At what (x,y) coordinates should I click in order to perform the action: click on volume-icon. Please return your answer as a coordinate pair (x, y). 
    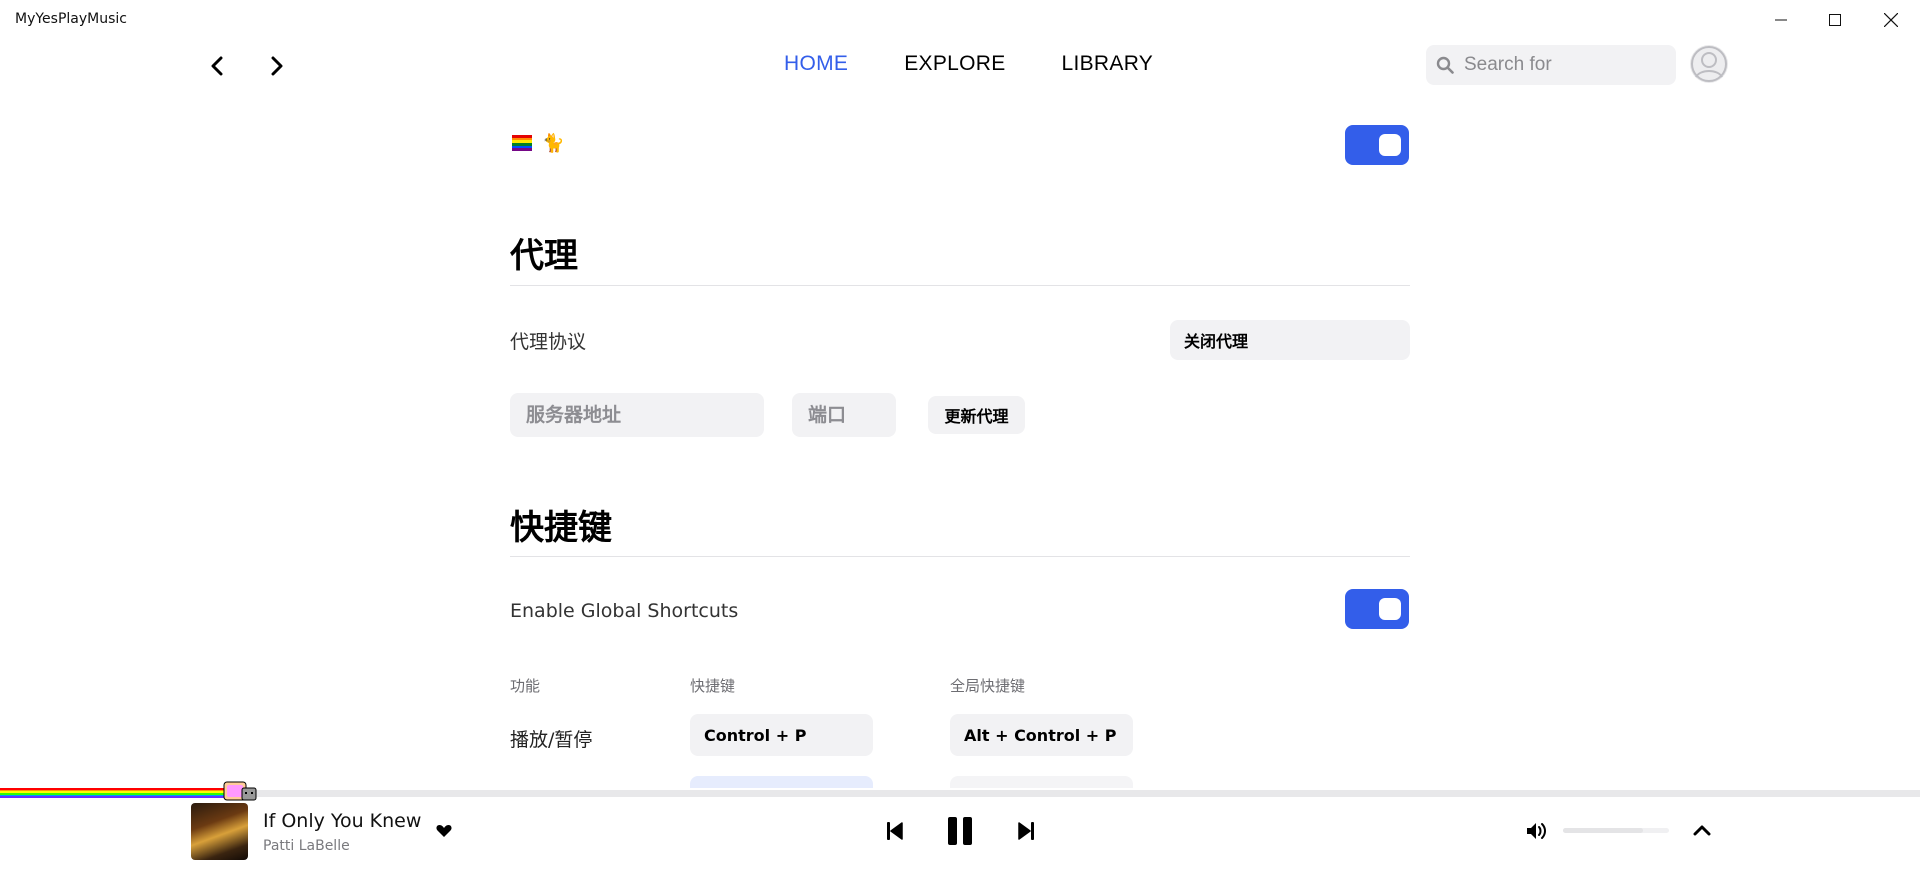
    Looking at the image, I should click on (1536, 831).